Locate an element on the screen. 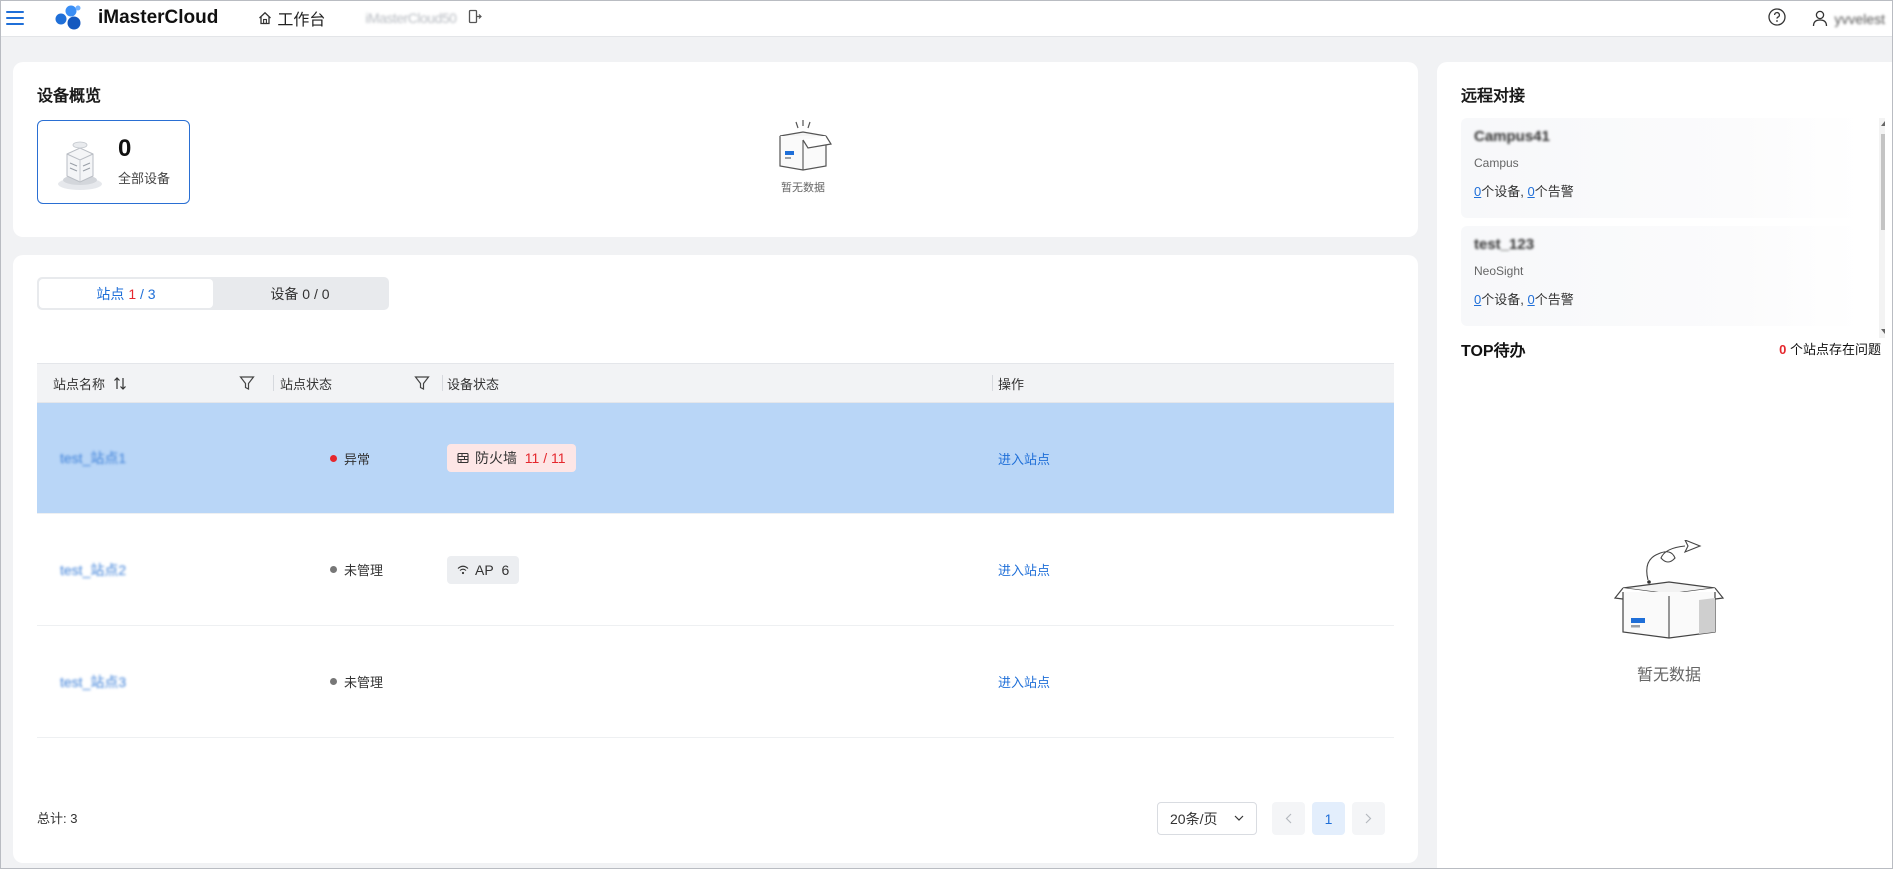  chevron-right-icon is located at coordinates (1368, 818).